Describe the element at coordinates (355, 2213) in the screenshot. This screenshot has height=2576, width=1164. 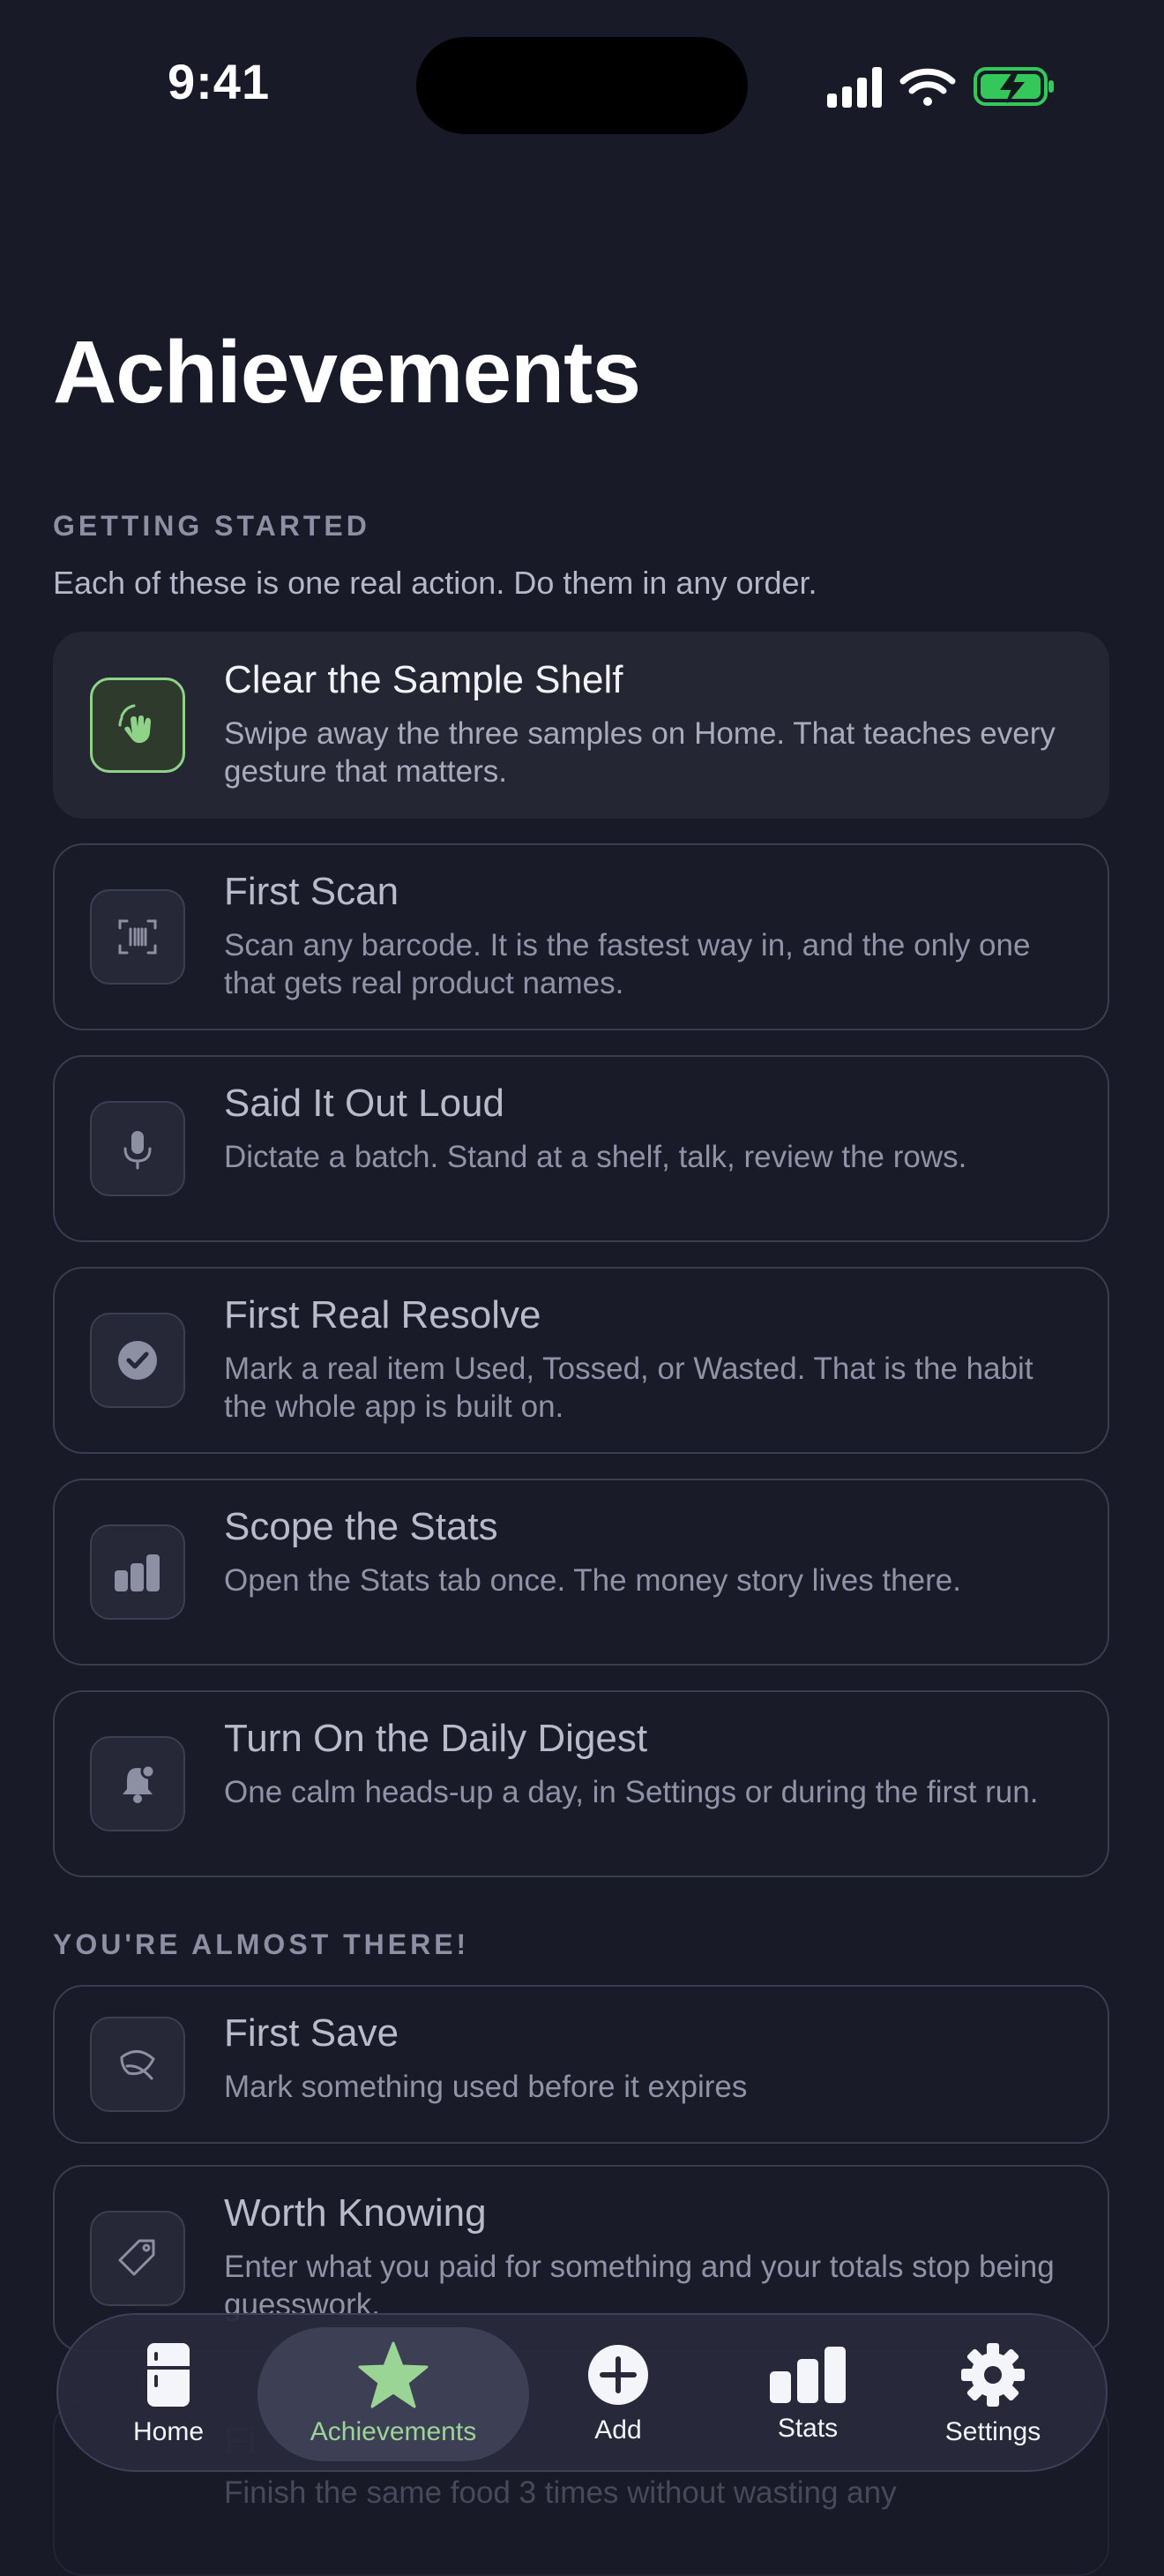
I see `achievement-title: Worth Knowing` at that location.